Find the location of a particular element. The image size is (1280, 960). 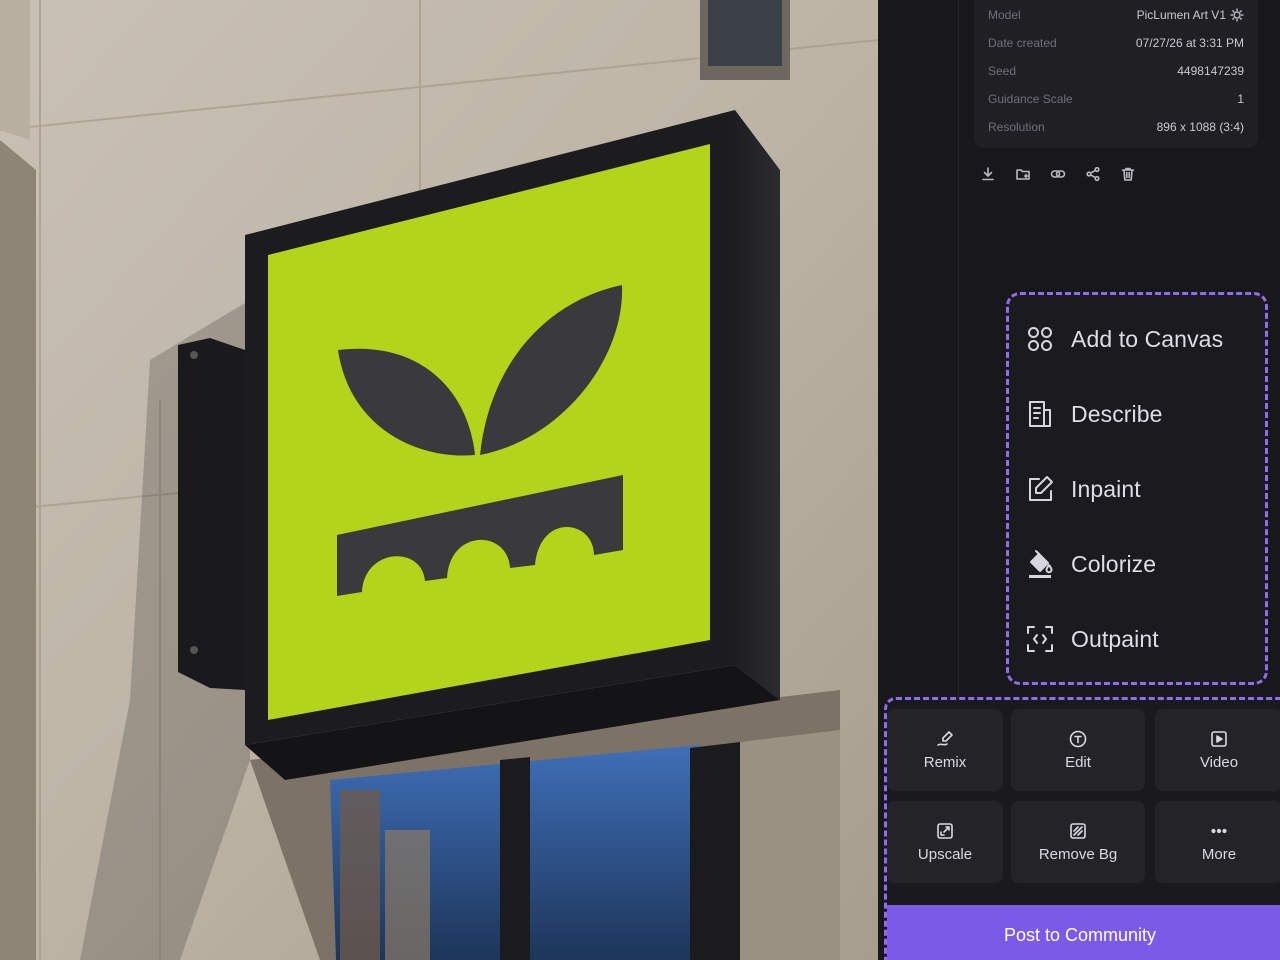

copy-link-button is located at coordinates (1058, 174).